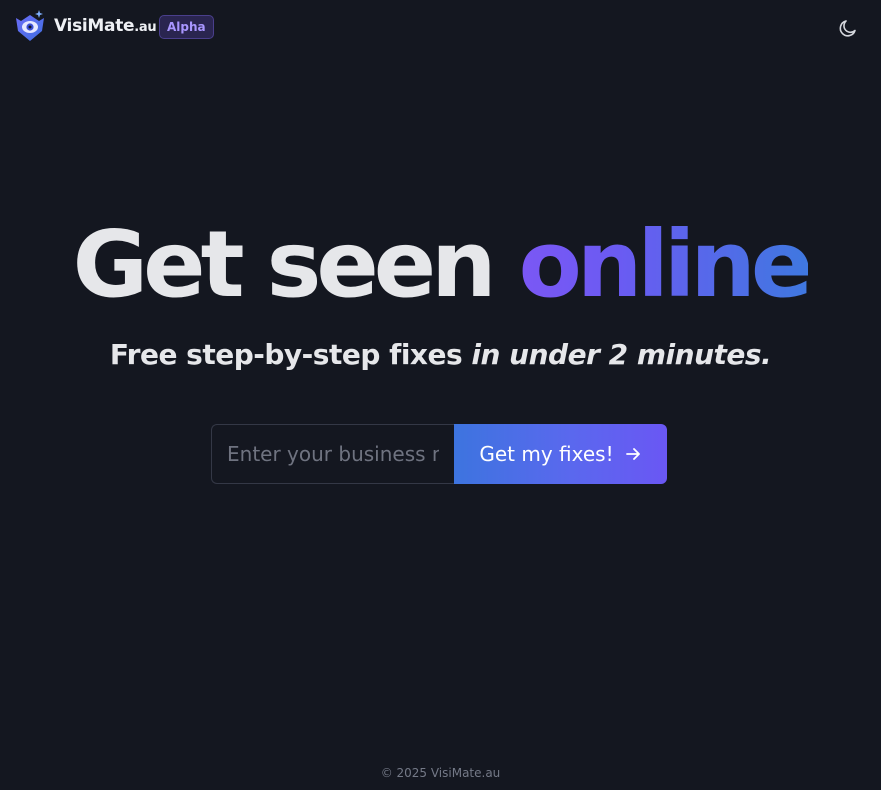 The width and height of the screenshot is (881, 790). What do you see at coordinates (440, 28) in the screenshot?
I see `top-bar: VisiMate.au Alpha` at bounding box center [440, 28].